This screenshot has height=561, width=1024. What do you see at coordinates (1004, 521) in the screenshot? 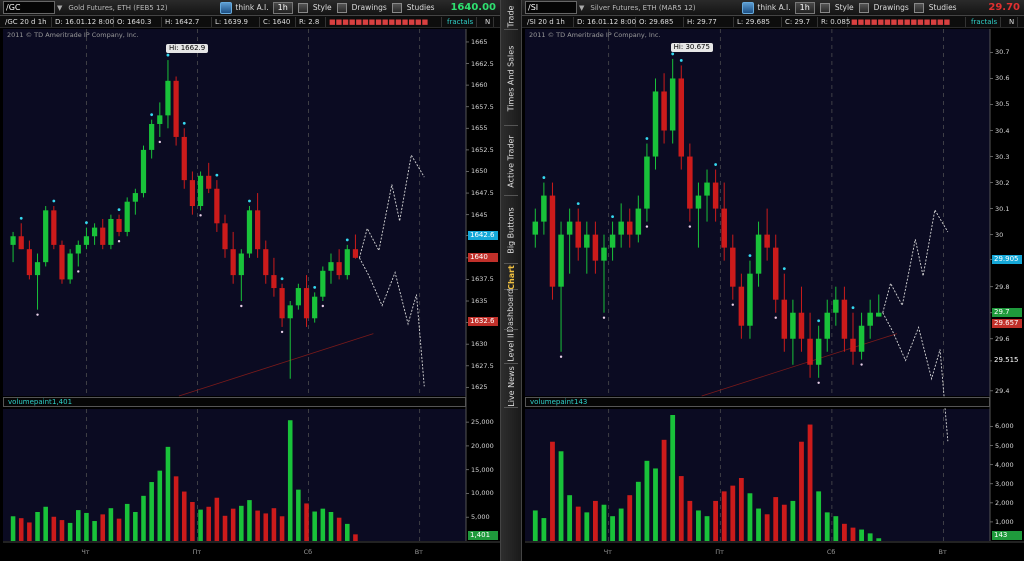
I see `volume-tick-label: 1,000` at bounding box center [1004, 521].